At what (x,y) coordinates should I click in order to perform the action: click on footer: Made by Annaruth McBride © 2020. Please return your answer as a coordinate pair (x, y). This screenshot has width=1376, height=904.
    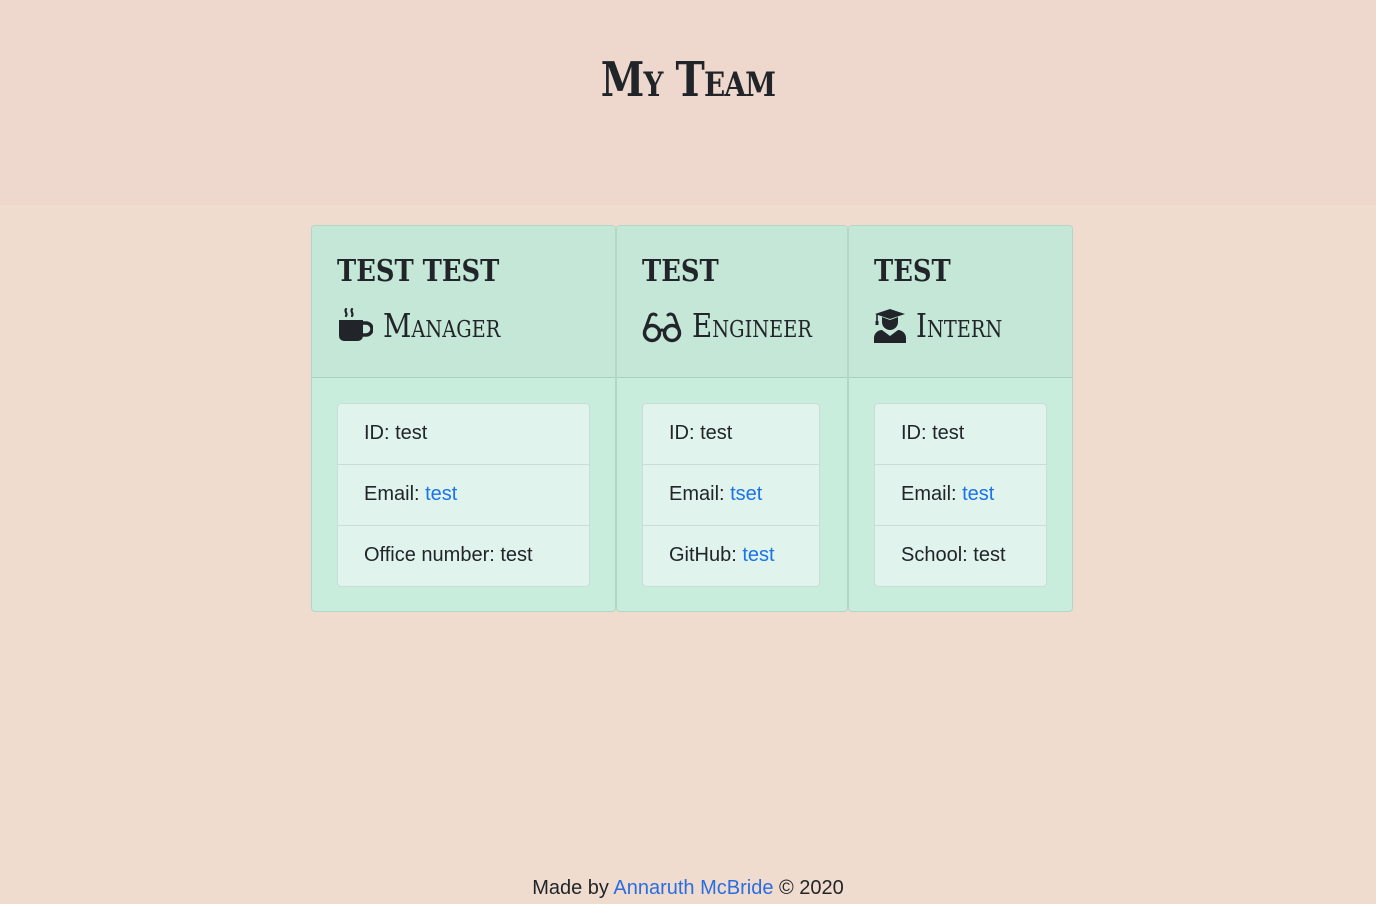
    Looking at the image, I should click on (688, 888).